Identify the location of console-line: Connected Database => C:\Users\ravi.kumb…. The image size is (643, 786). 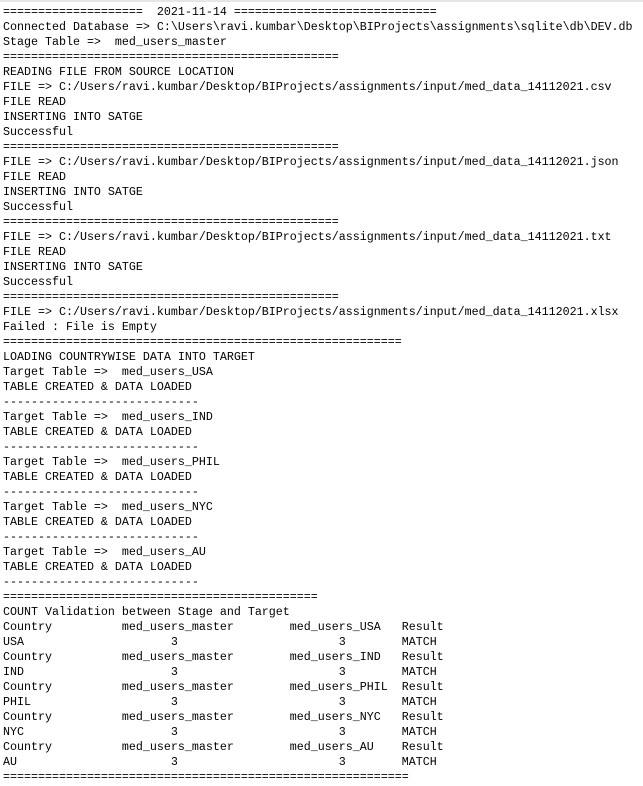
(318, 27).